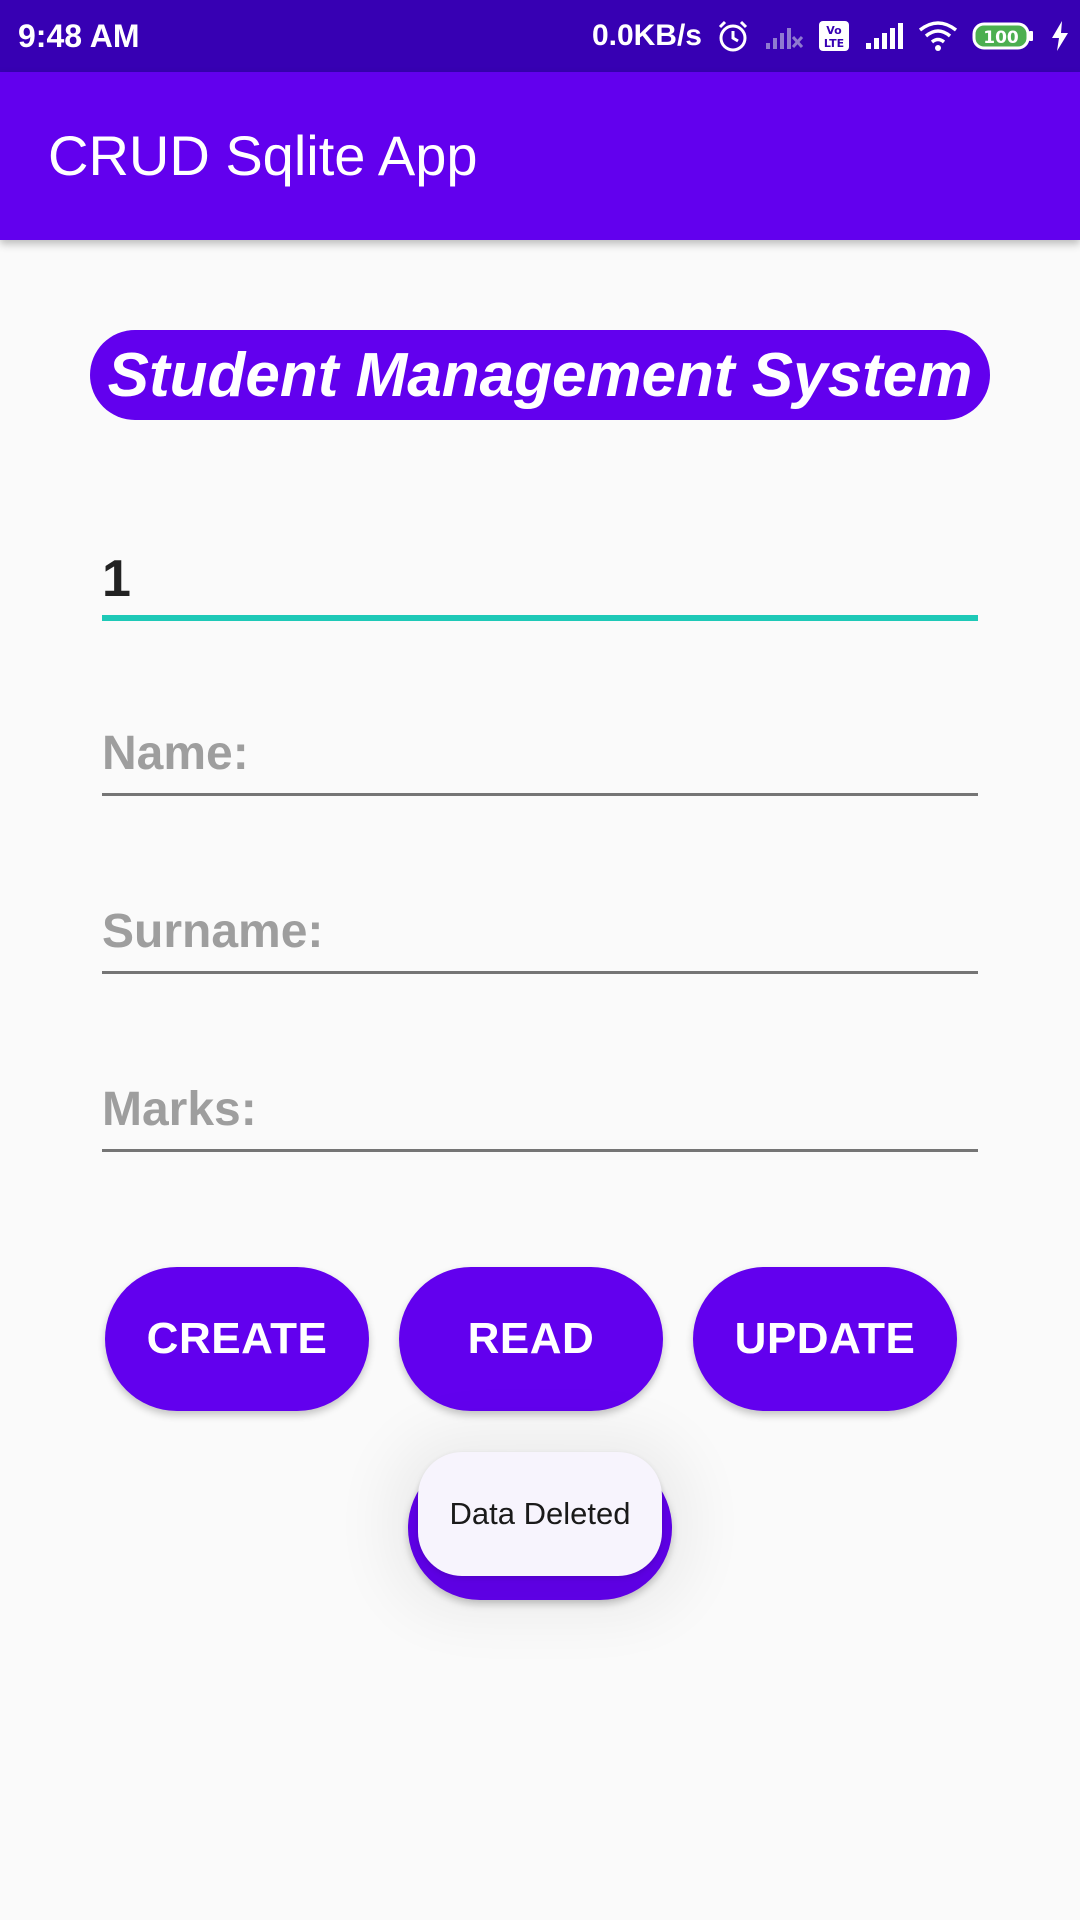 The image size is (1080, 1920). Describe the element at coordinates (213, 931) in the screenshot. I see `surname-field-placeholder: Surname:` at that location.